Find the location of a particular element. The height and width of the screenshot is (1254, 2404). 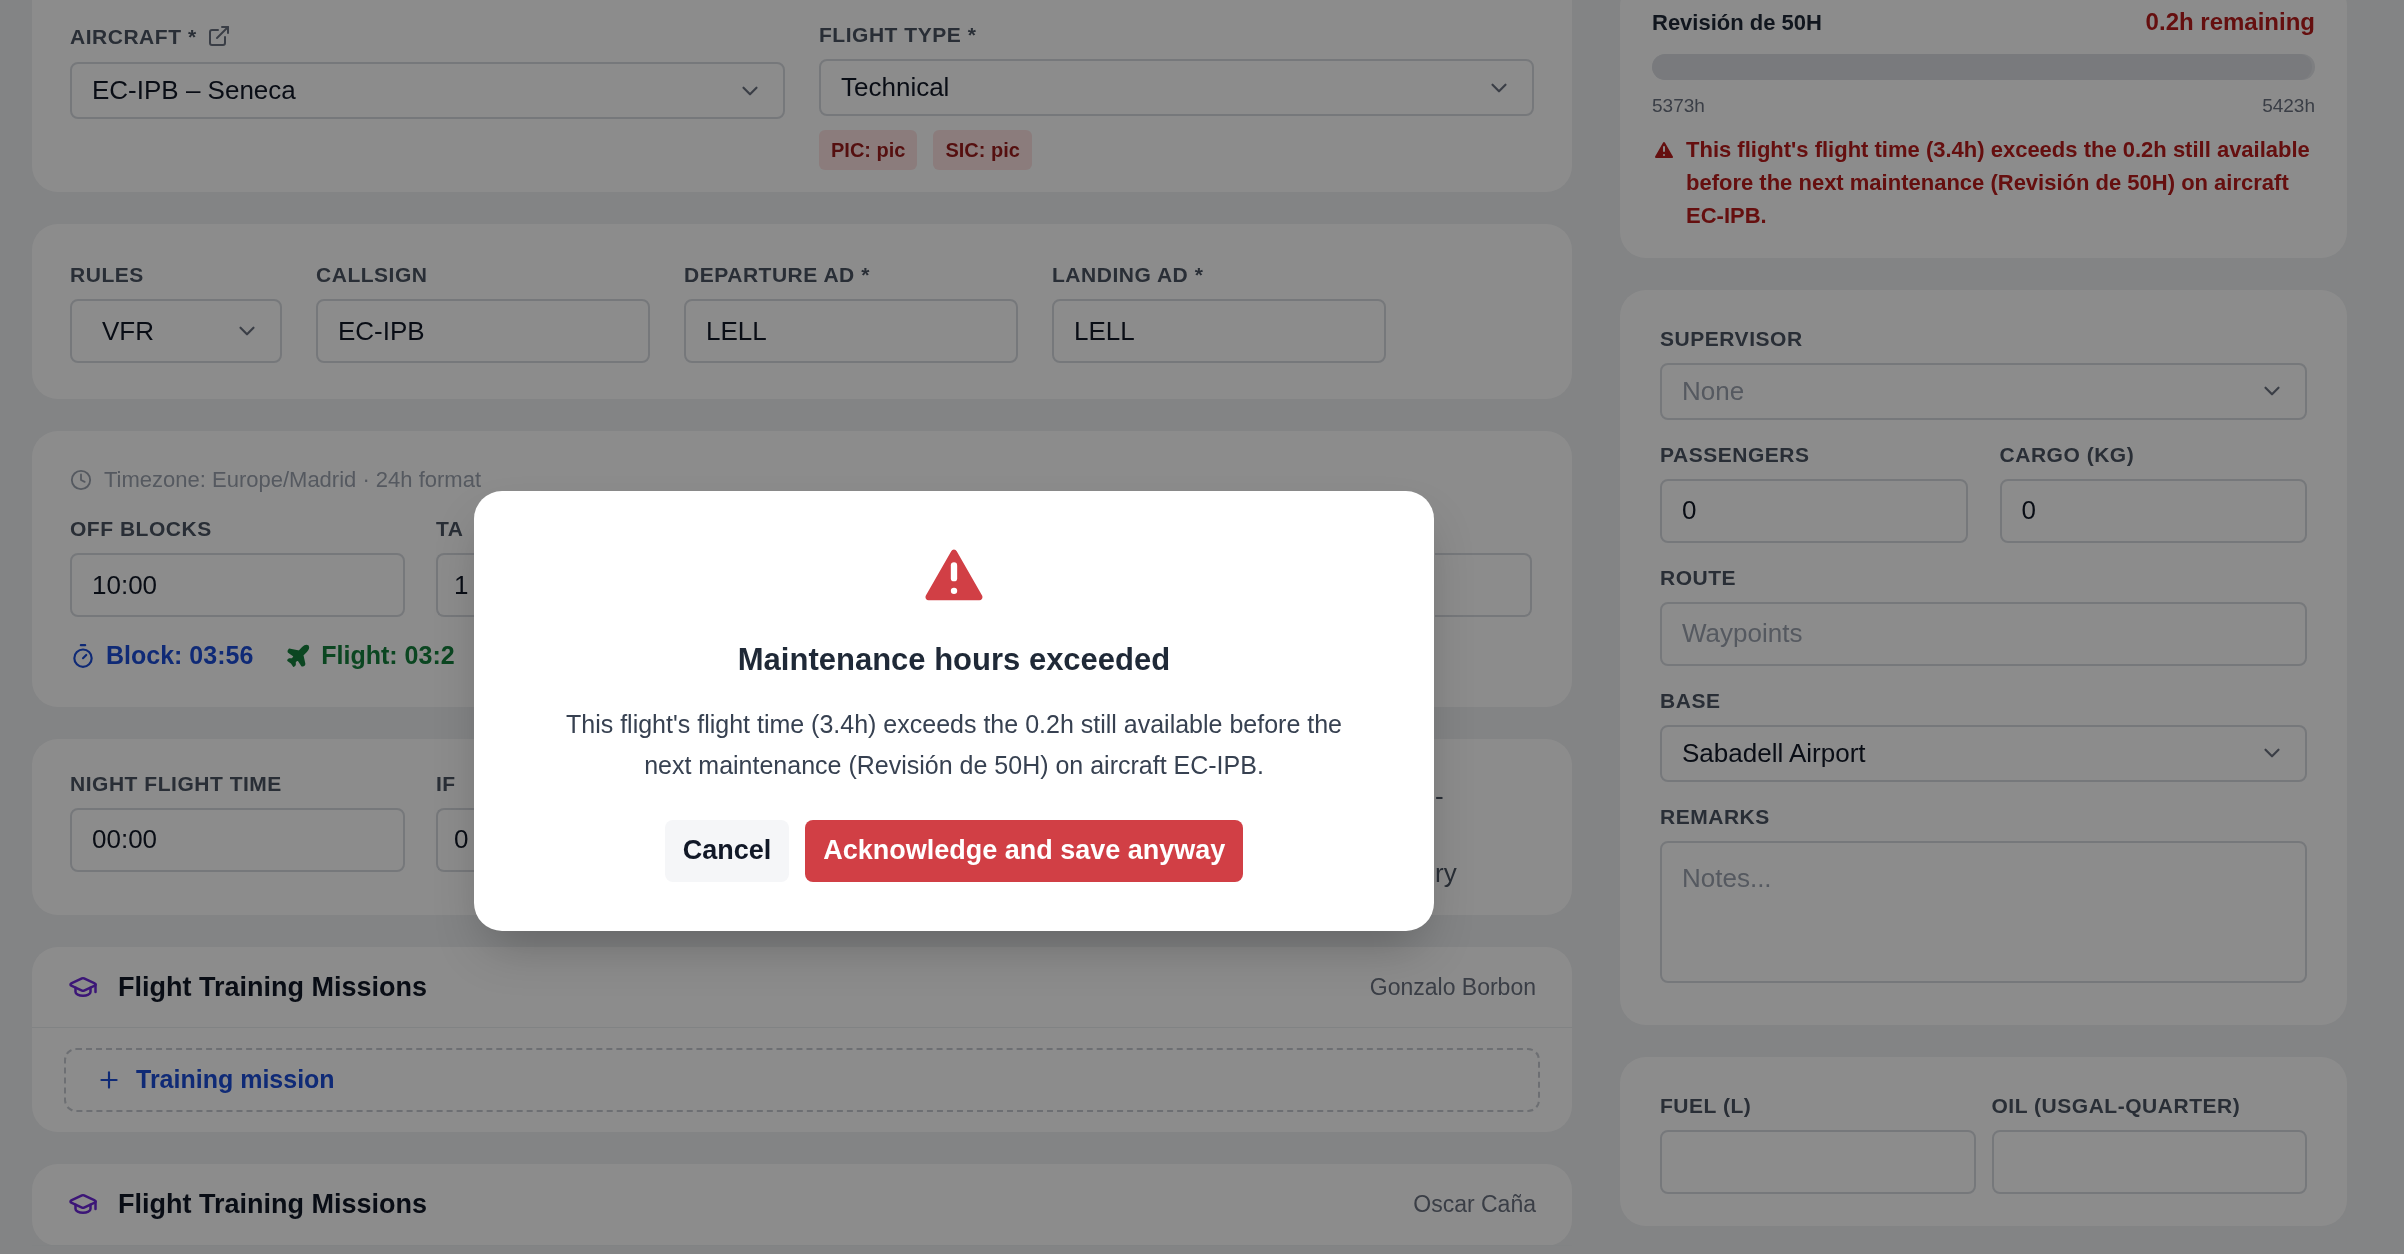

select-field: EC-IPB – Seneca is located at coordinates (427, 90).